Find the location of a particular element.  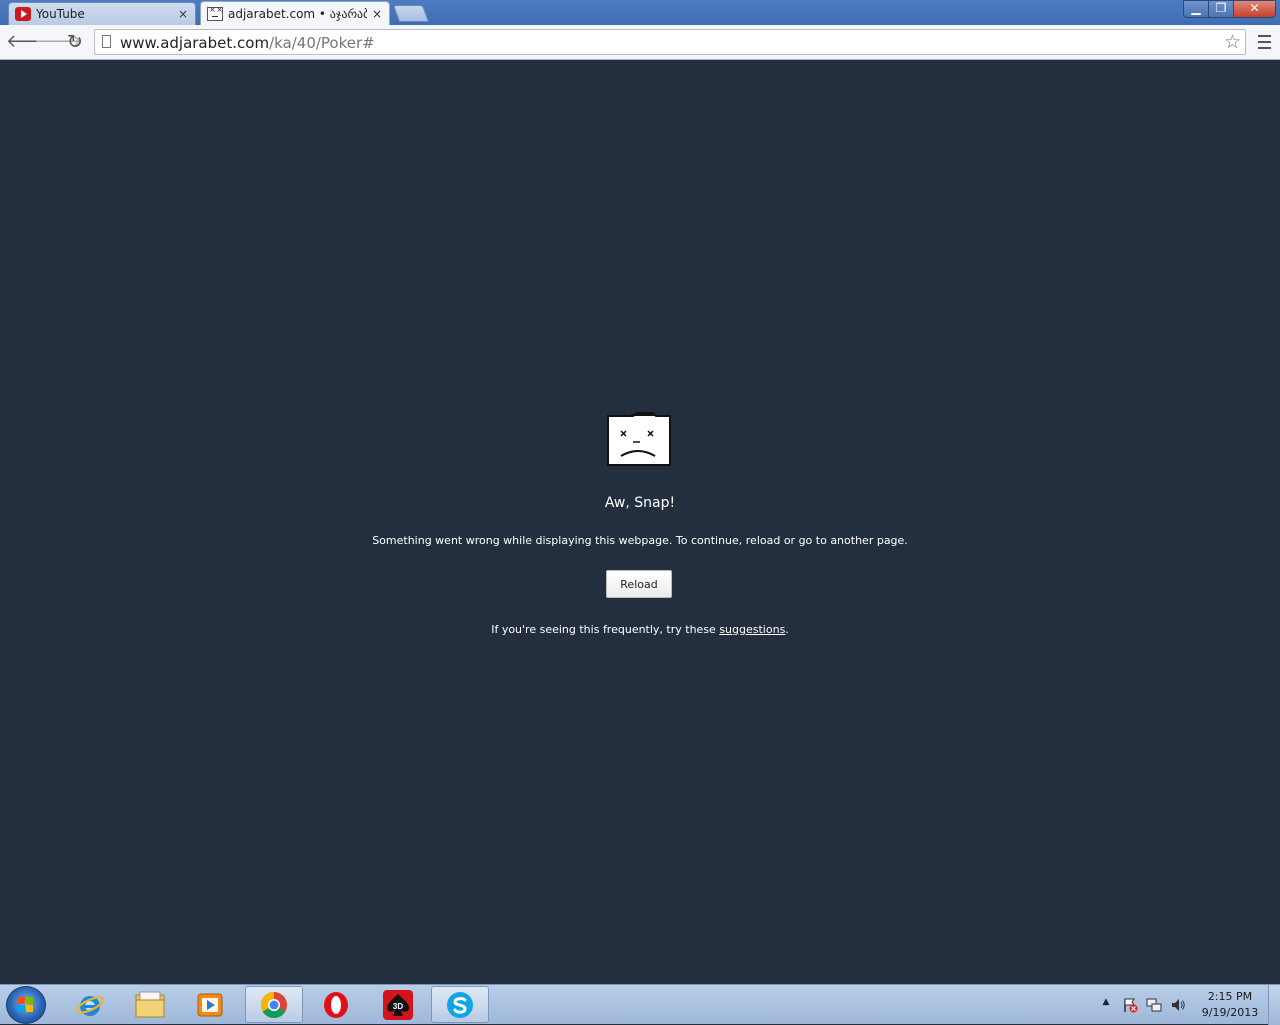

skype-icon is located at coordinates (460, 1004).